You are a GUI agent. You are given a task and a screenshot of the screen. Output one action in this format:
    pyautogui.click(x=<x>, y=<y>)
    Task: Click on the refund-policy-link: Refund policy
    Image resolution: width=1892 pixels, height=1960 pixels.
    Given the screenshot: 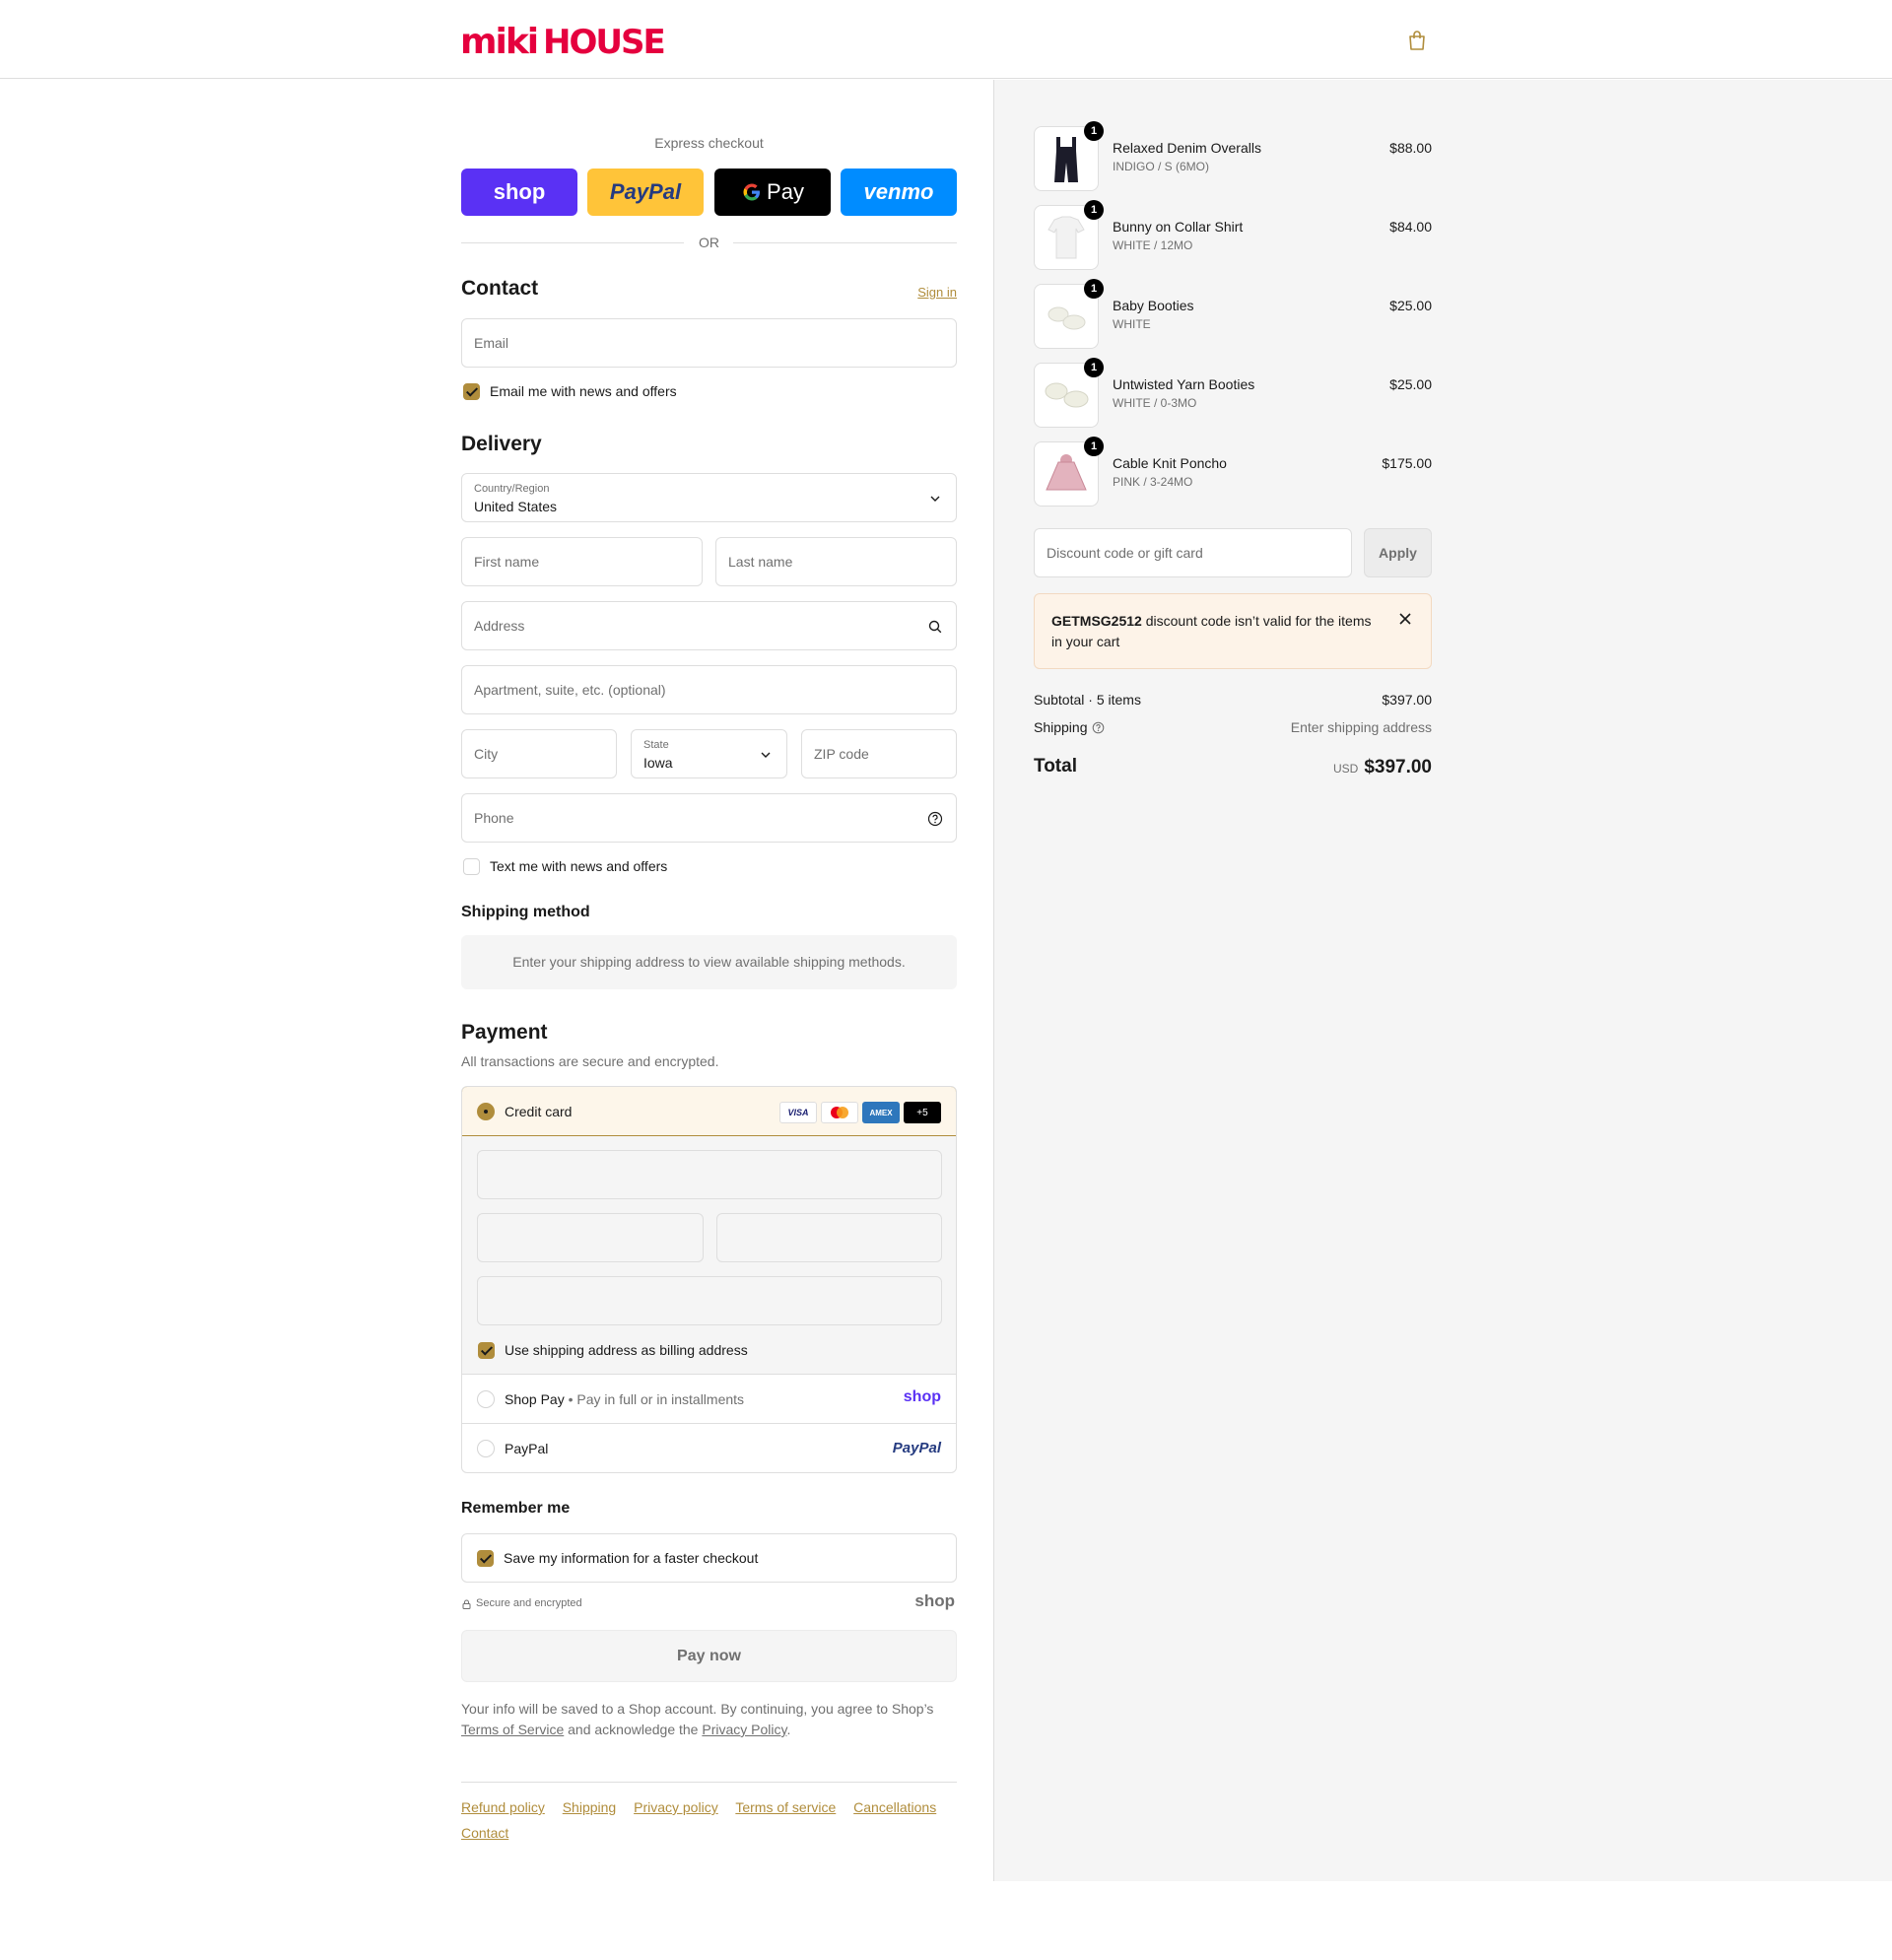 What is the action you would take?
    pyautogui.click(x=503, y=1807)
    